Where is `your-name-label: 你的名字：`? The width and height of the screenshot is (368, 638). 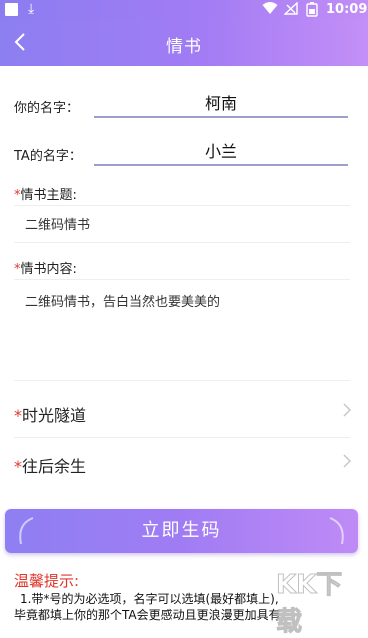 your-name-label: 你的名字： is located at coordinates (47, 108).